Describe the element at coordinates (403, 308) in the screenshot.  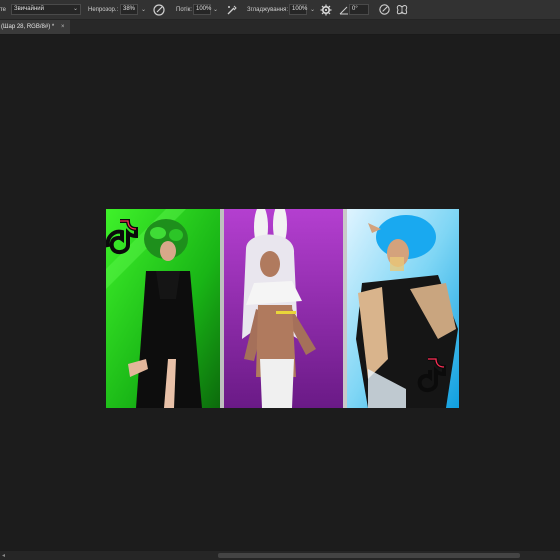
I see `panel-blue` at that location.